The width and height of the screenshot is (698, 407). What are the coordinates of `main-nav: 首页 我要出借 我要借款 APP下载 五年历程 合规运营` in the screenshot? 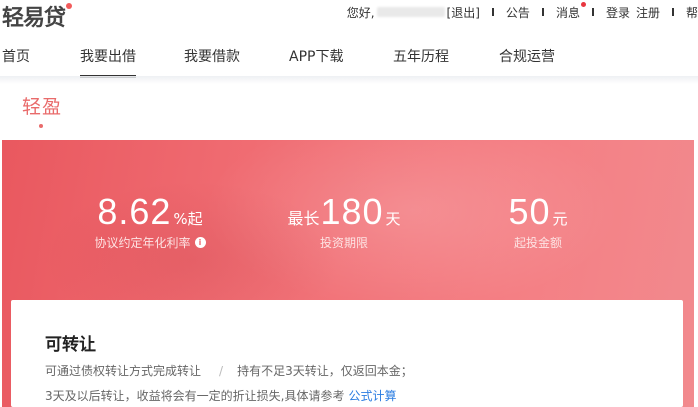 It's located at (349, 57).